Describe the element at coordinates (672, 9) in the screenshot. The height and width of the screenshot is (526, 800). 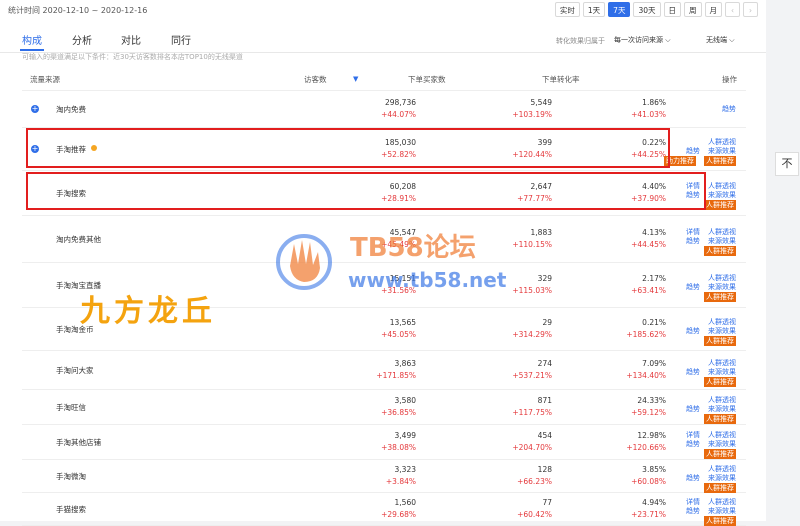
I see `range-day-button: 日` at that location.